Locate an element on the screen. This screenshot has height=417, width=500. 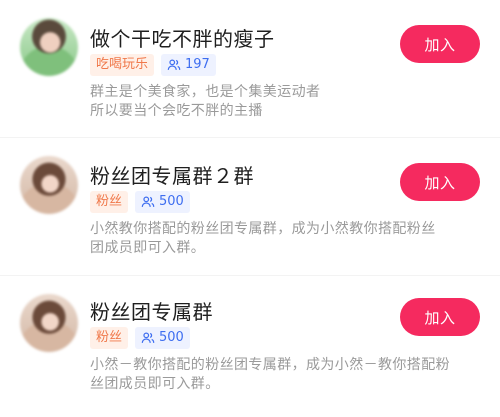
group-description-line: 所以要当个会吃不胖的主播 is located at coordinates (176, 111).